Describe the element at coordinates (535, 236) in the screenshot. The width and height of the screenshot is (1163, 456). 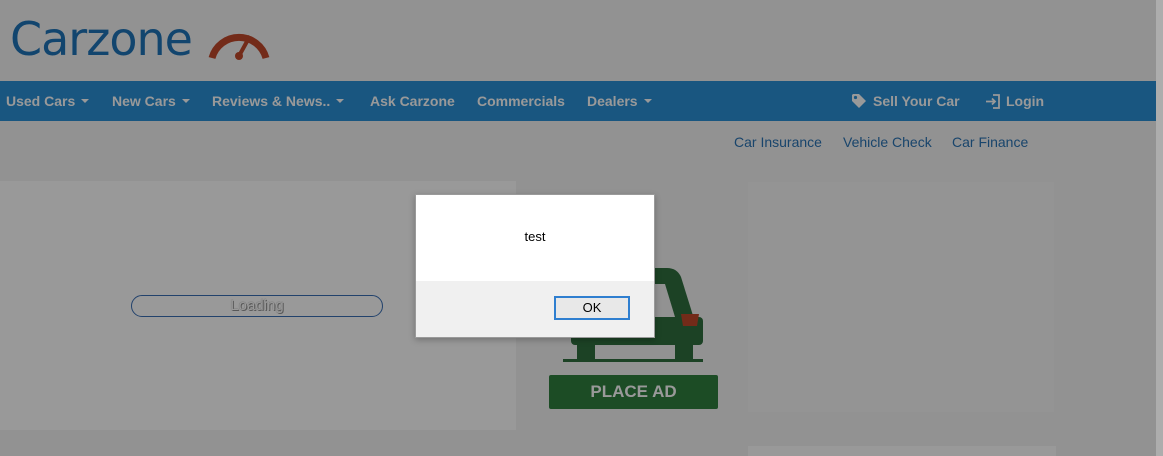
I see `alert-message: test` at that location.